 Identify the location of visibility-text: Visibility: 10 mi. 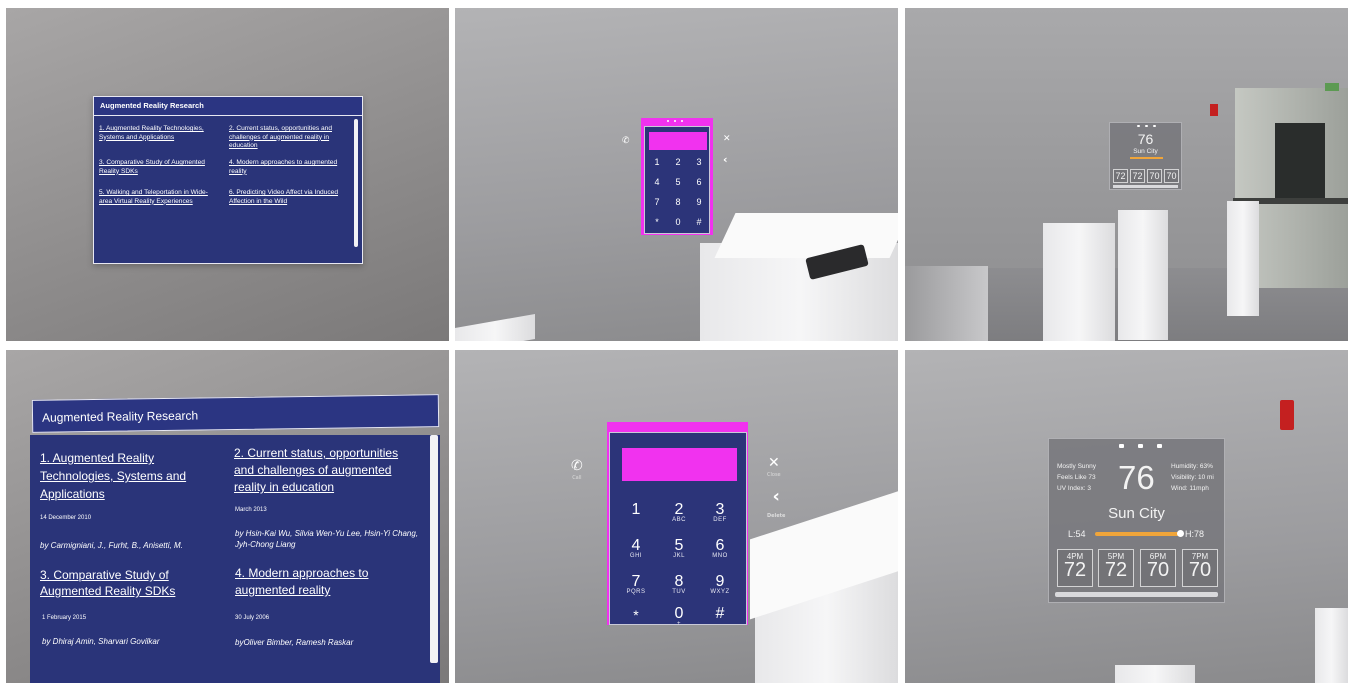
(1192, 477).